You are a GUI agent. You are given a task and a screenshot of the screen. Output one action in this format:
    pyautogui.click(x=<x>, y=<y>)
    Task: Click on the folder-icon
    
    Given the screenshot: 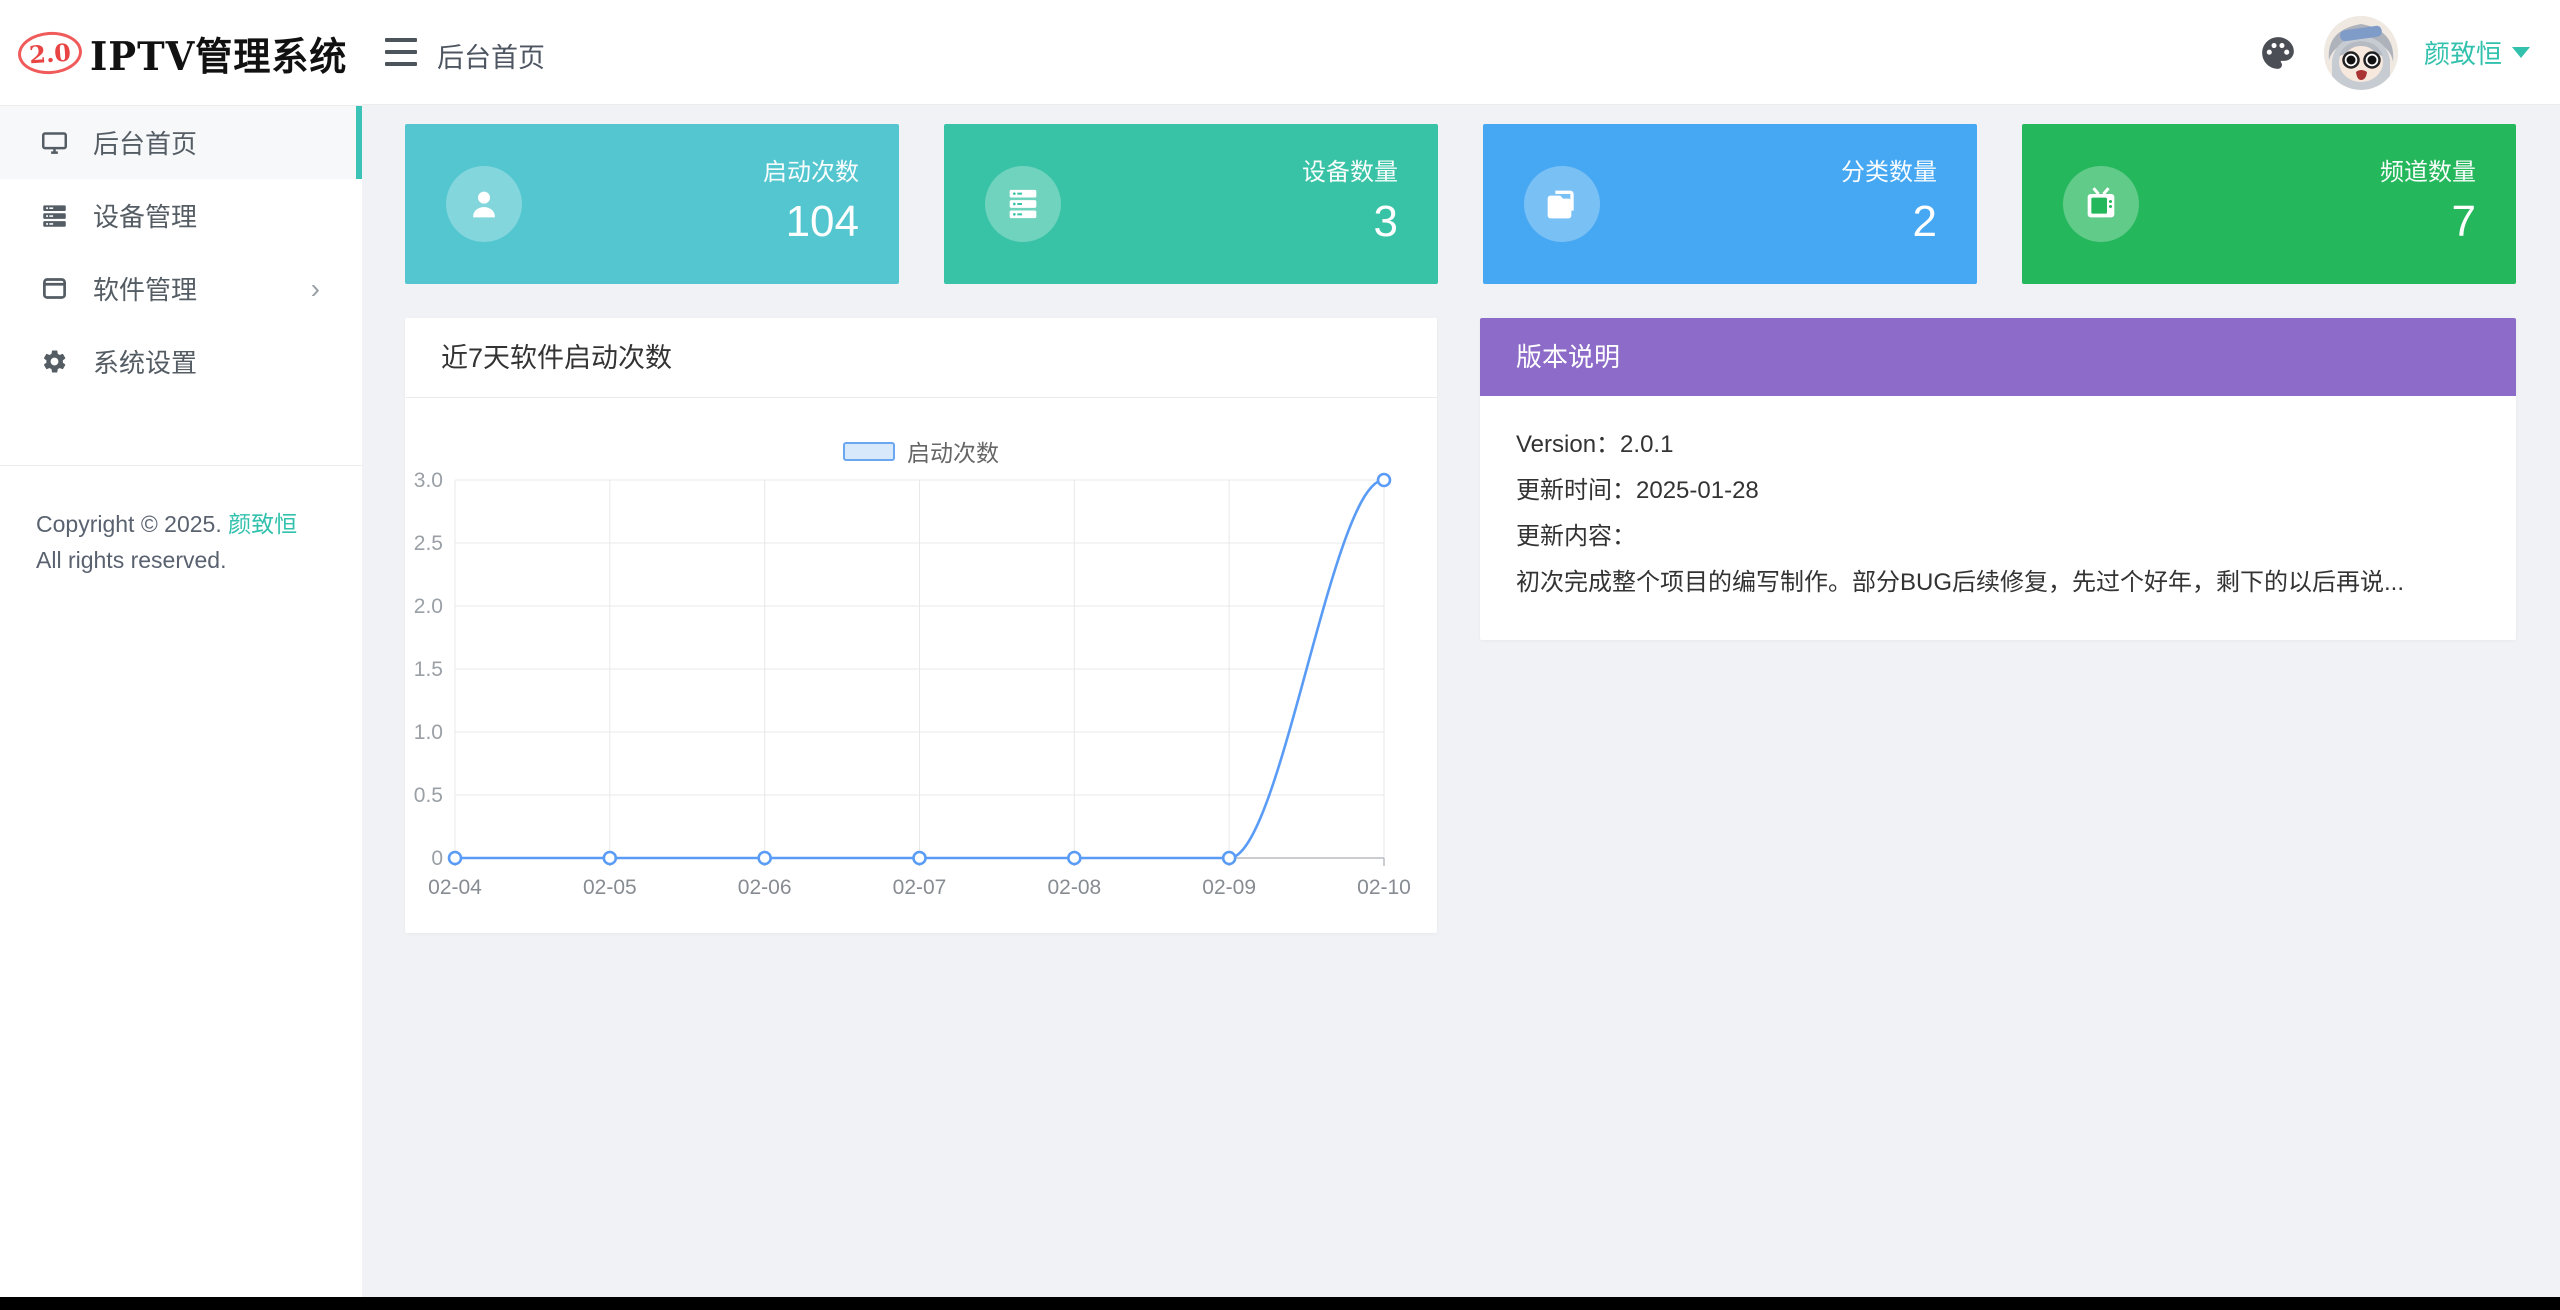 What is the action you would take?
    pyautogui.click(x=1562, y=204)
    